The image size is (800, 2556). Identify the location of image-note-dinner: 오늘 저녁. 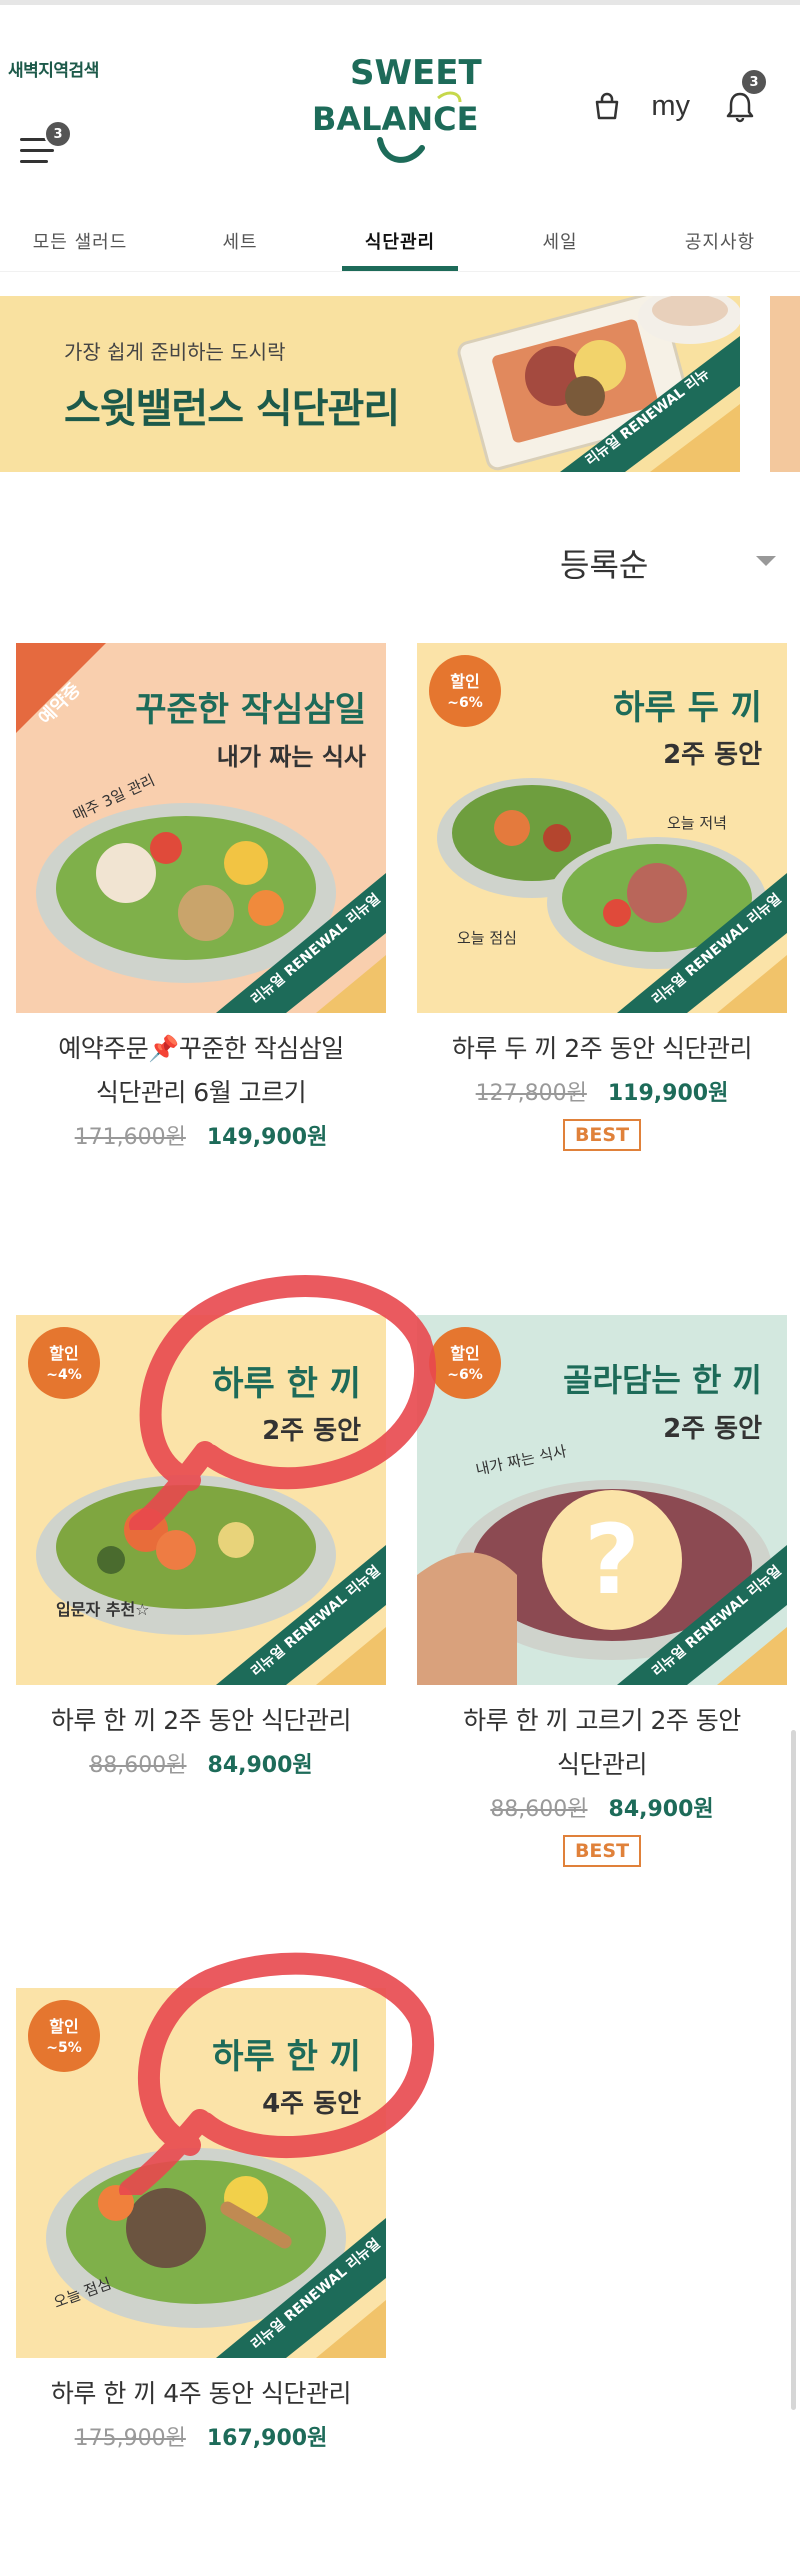
(697, 823).